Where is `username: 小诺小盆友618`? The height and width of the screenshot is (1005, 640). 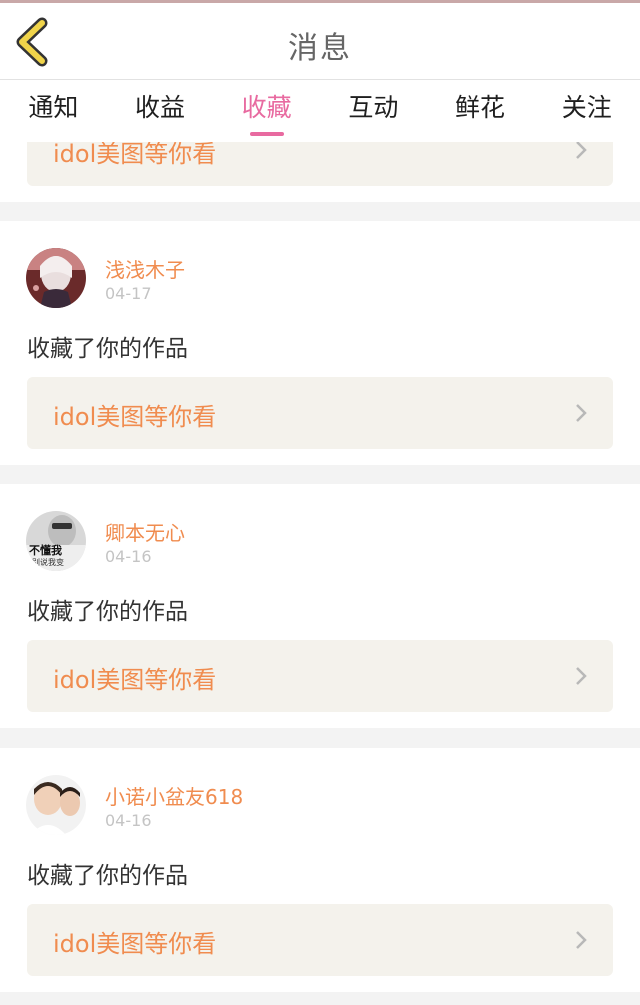 username: 小诺小盆友618 is located at coordinates (174, 795).